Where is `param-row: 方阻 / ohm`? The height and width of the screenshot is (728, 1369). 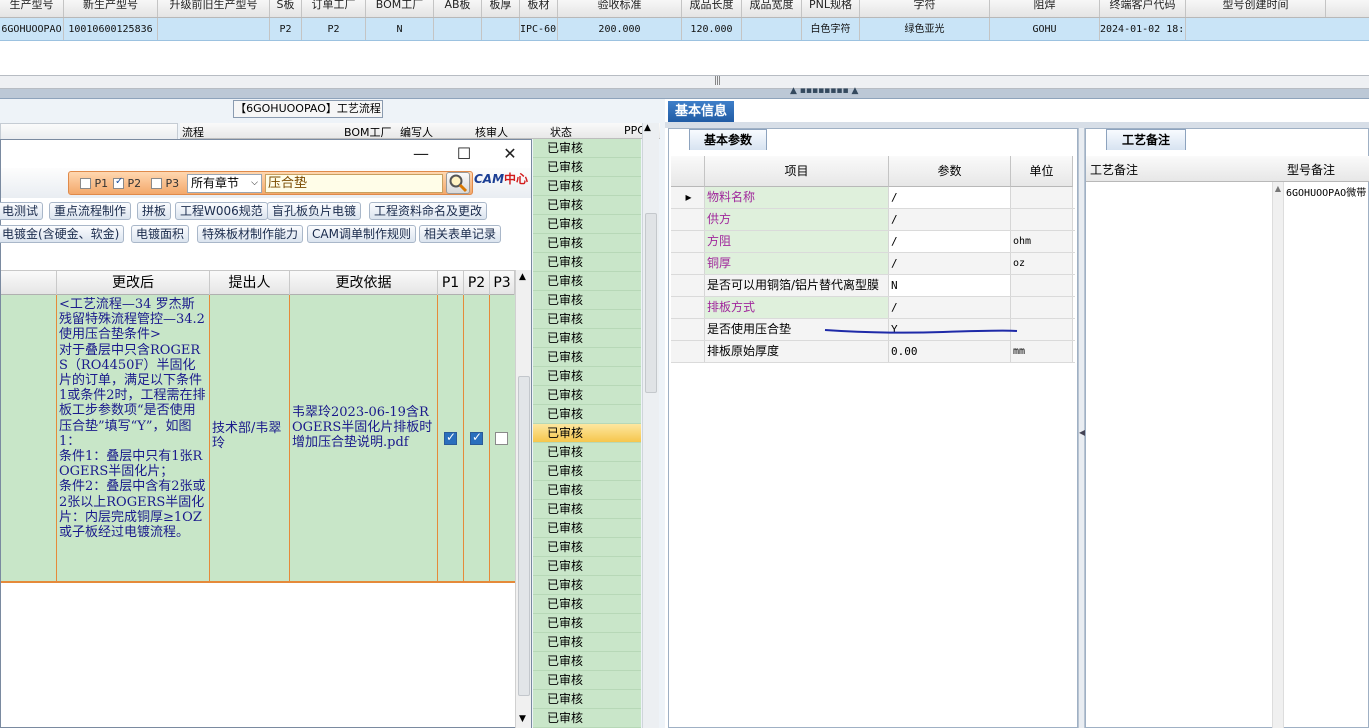
param-row: 方阻 / ohm is located at coordinates (873, 242).